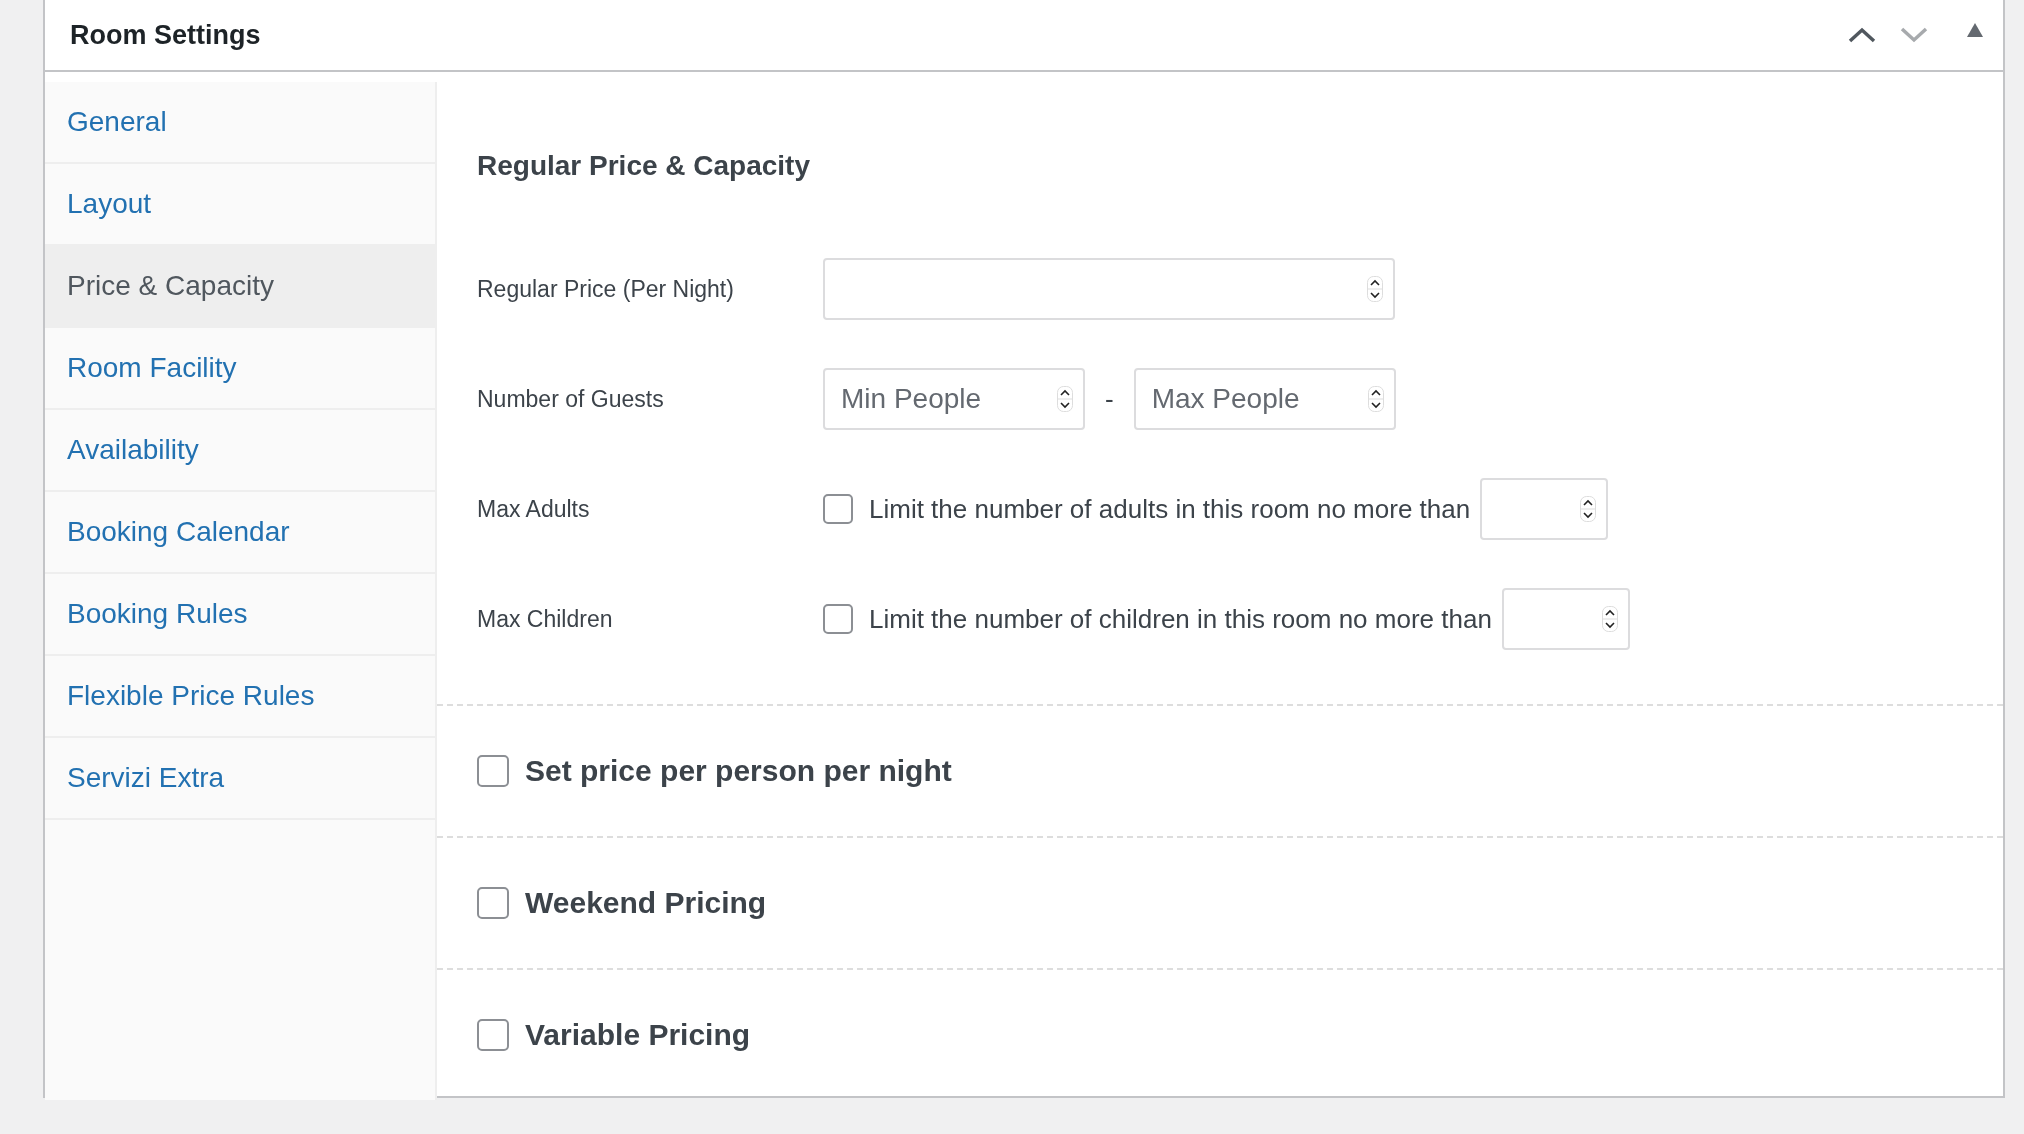  What do you see at coordinates (534, 509) in the screenshot?
I see `field-label: Max Adults` at bounding box center [534, 509].